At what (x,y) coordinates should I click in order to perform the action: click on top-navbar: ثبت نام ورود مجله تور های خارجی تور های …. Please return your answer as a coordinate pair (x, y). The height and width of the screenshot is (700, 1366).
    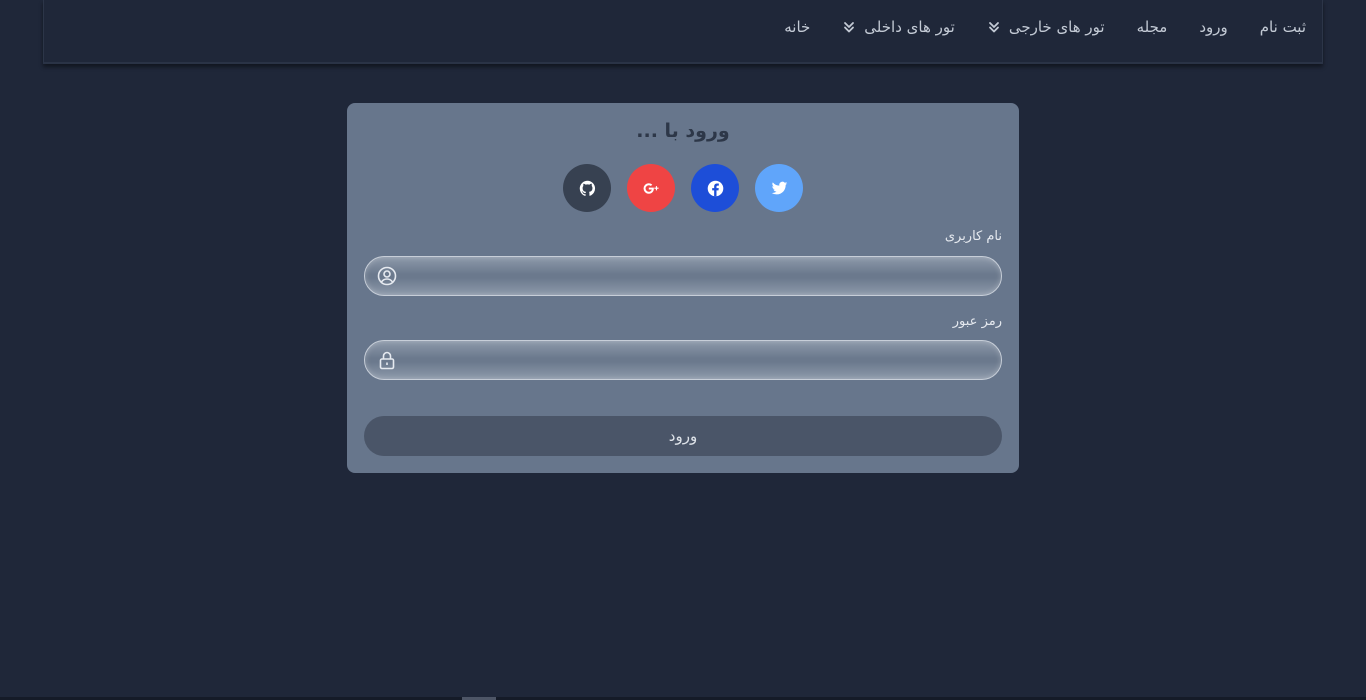
    Looking at the image, I should click on (683, 32).